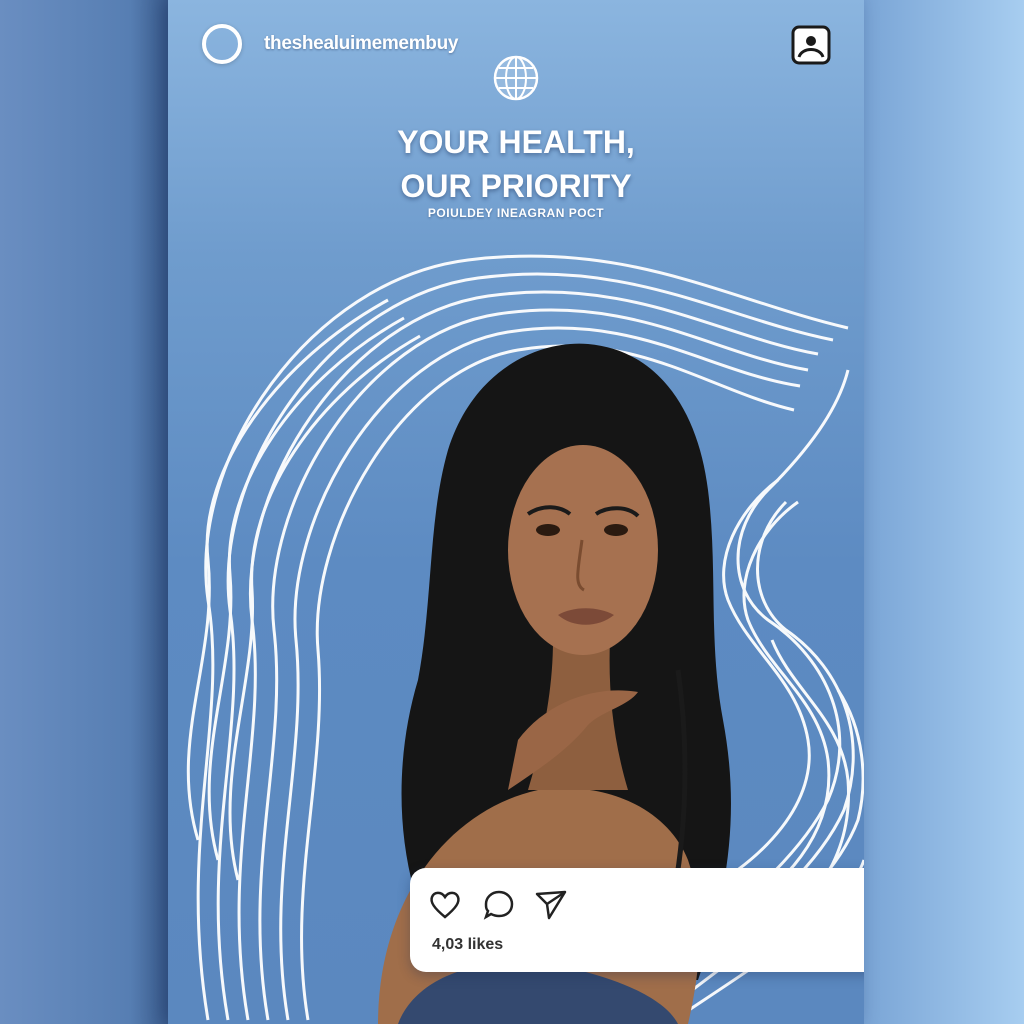 The width and height of the screenshot is (1024, 1024). Describe the element at coordinates (551, 905) in the screenshot. I see `send-icon` at that location.